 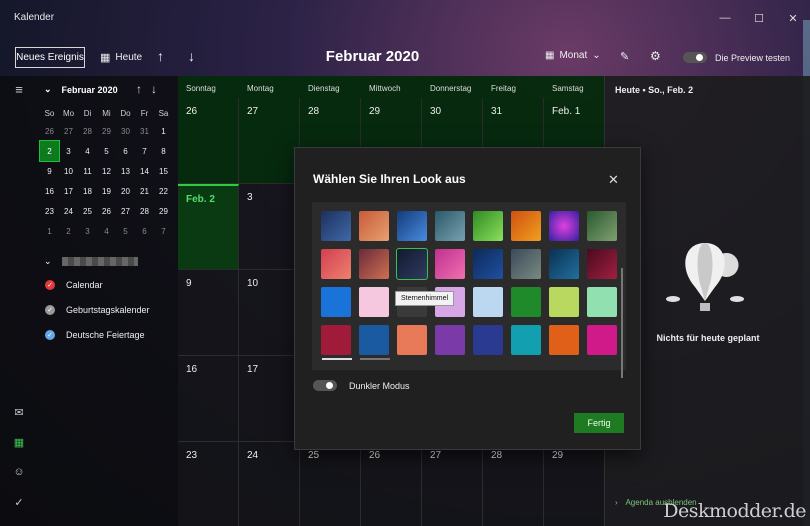 I want to click on mini-day: 11, so click(x=87, y=171).